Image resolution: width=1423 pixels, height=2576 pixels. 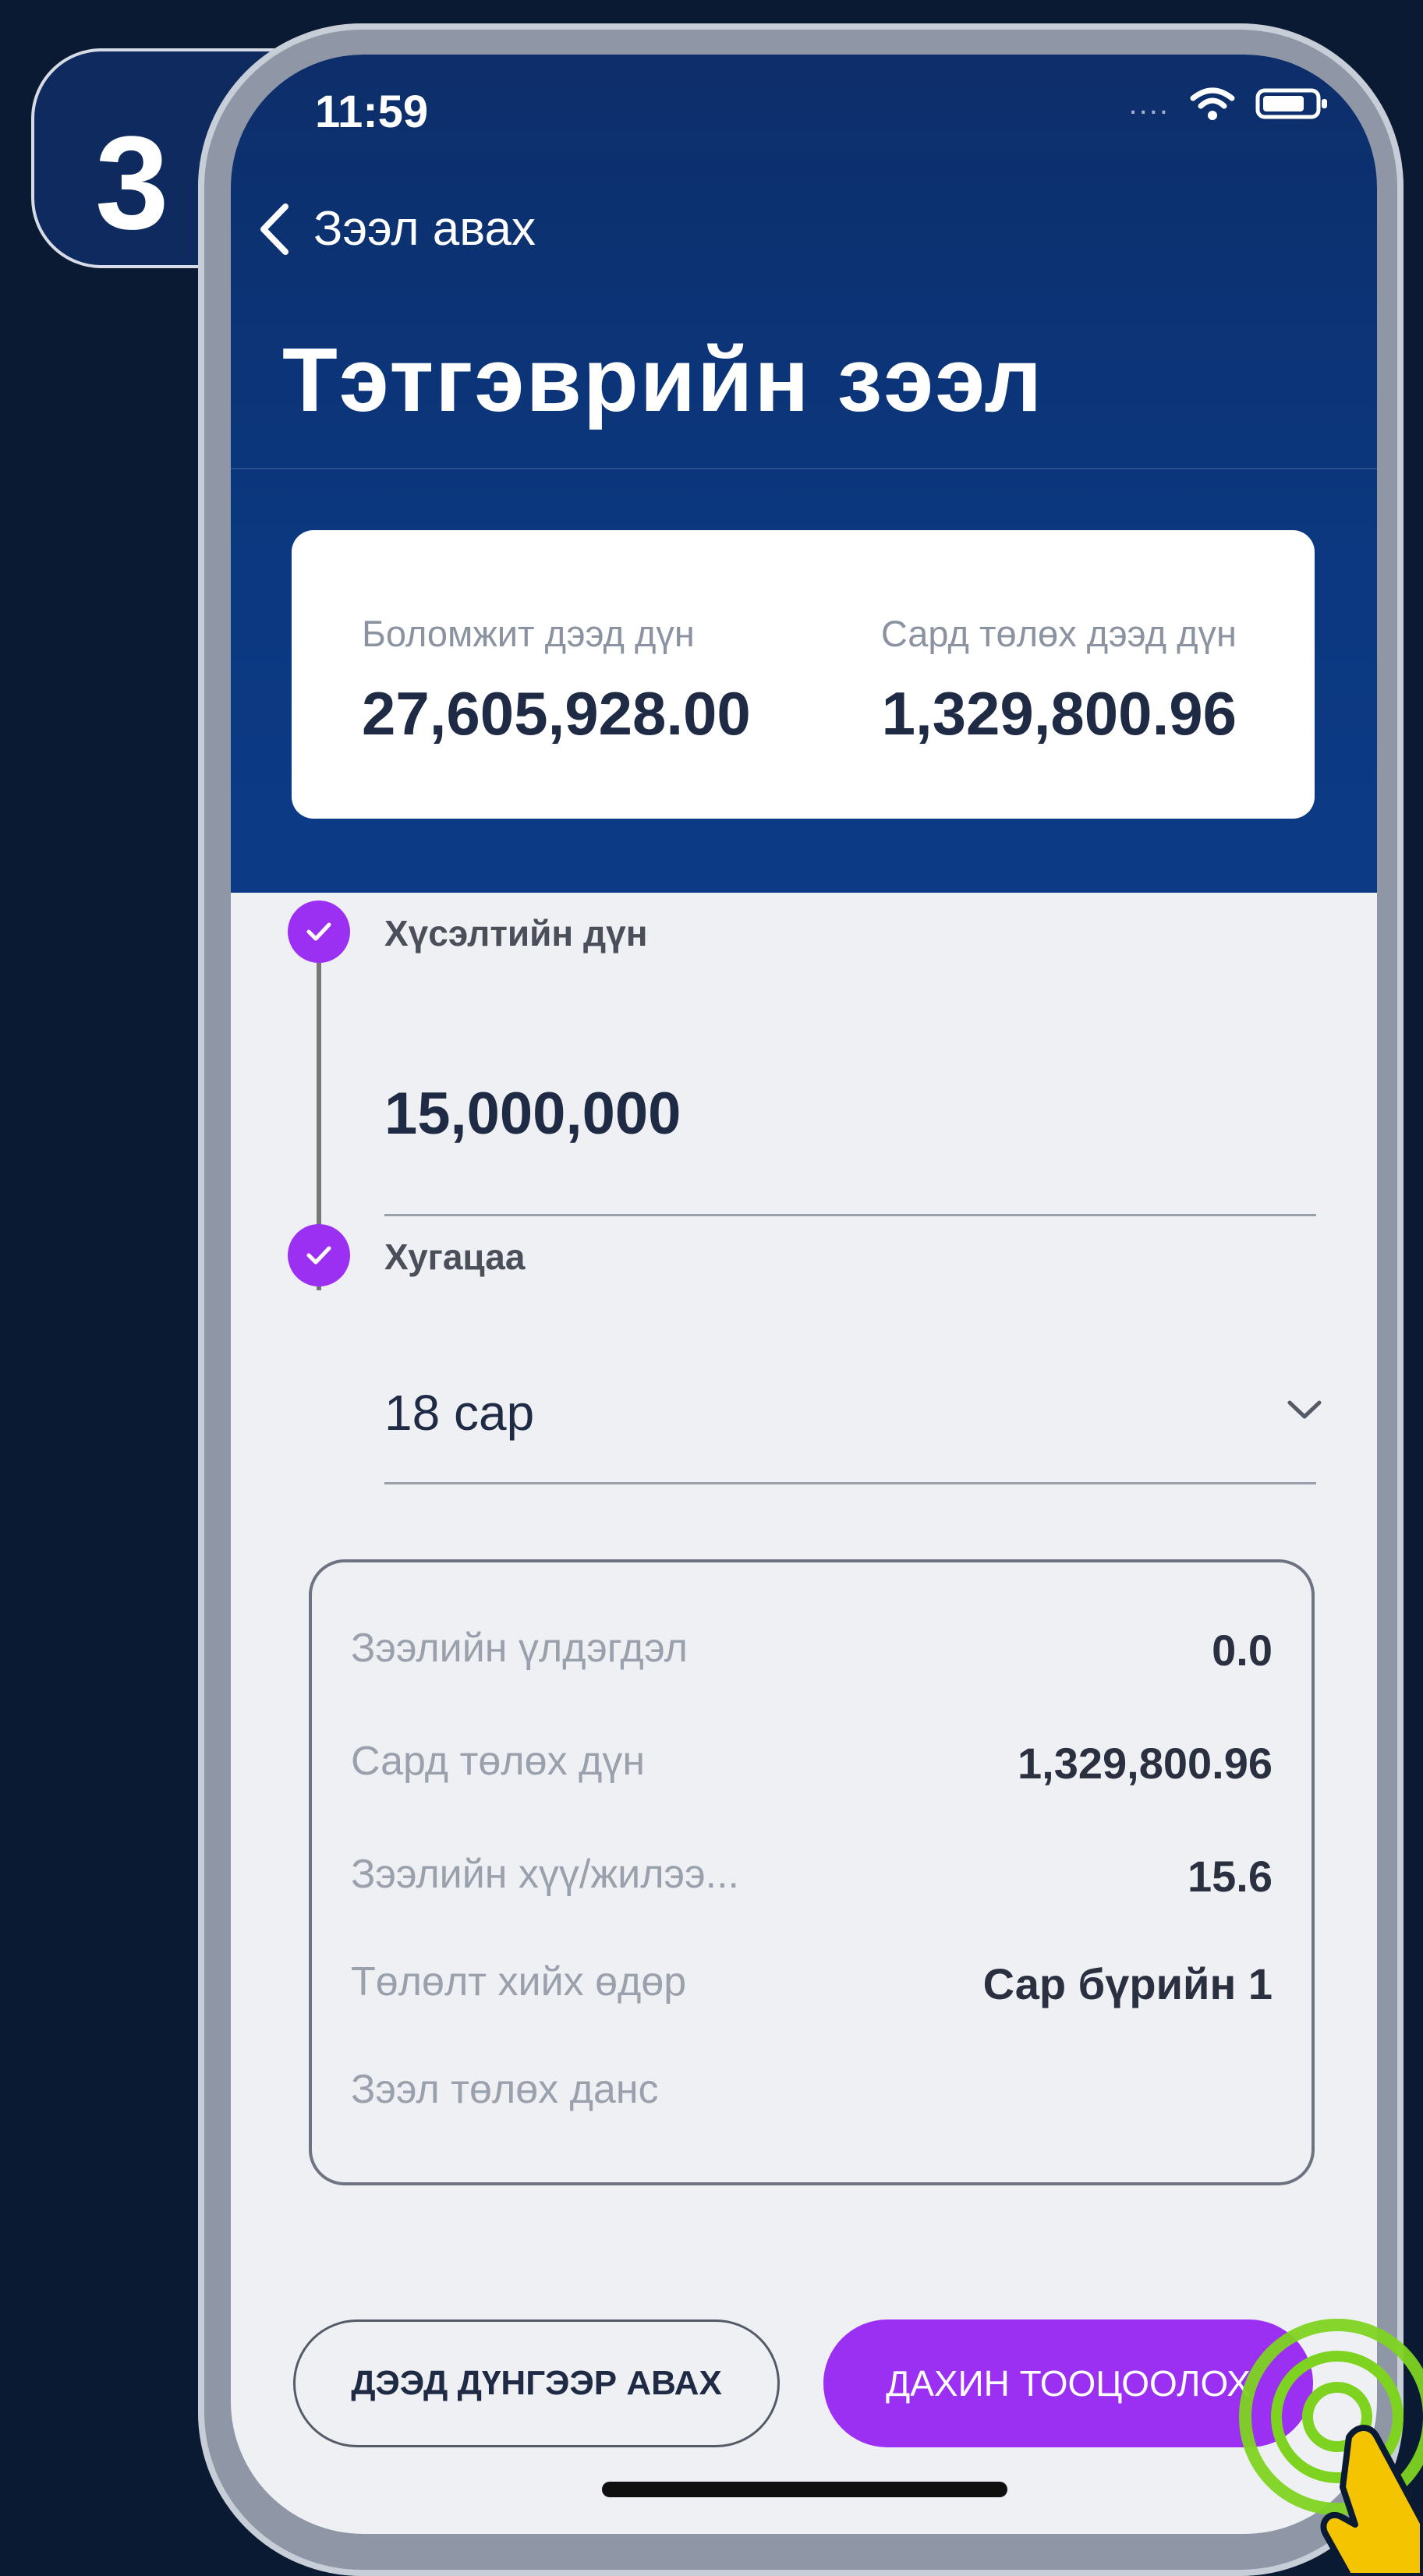 What do you see at coordinates (516, 933) in the screenshot?
I see `amount-label: Хүсэлтийн дүн` at bounding box center [516, 933].